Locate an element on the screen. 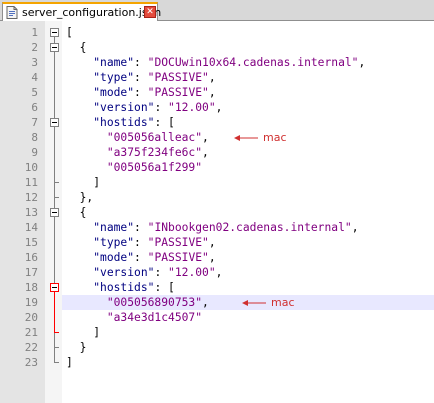  fold-guide is located at coordinates (54, 312).